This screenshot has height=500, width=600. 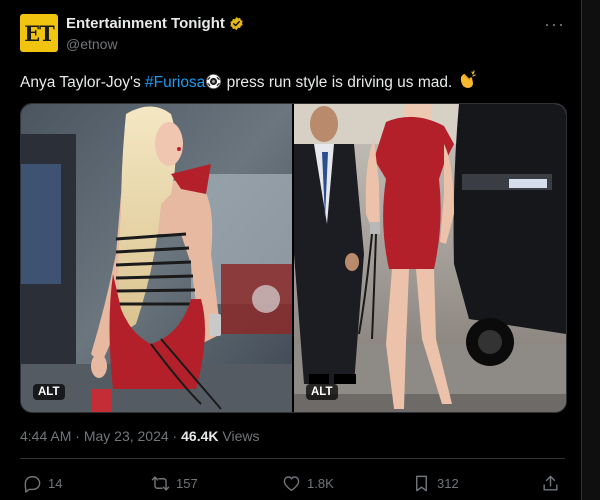 I want to click on like-icon, so click(x=291, y=483).